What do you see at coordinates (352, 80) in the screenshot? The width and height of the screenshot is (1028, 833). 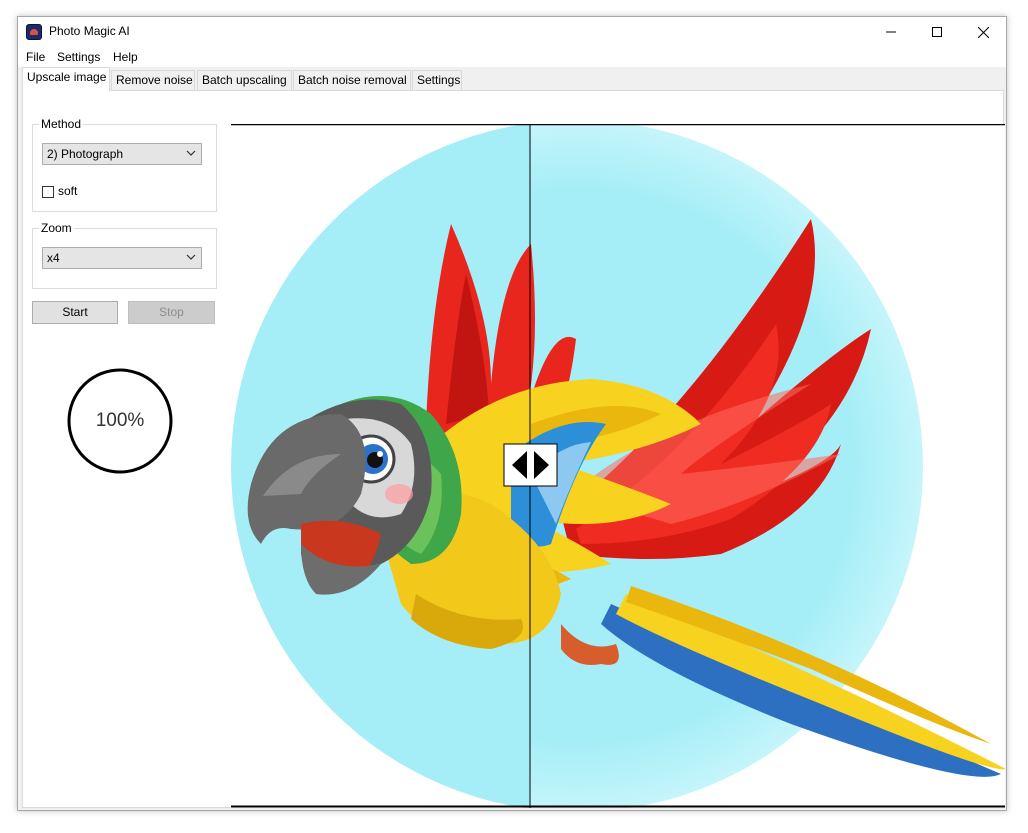 I see `tab-batch-noise-removal: Batch noise removal` at bounding box center [352, 80].